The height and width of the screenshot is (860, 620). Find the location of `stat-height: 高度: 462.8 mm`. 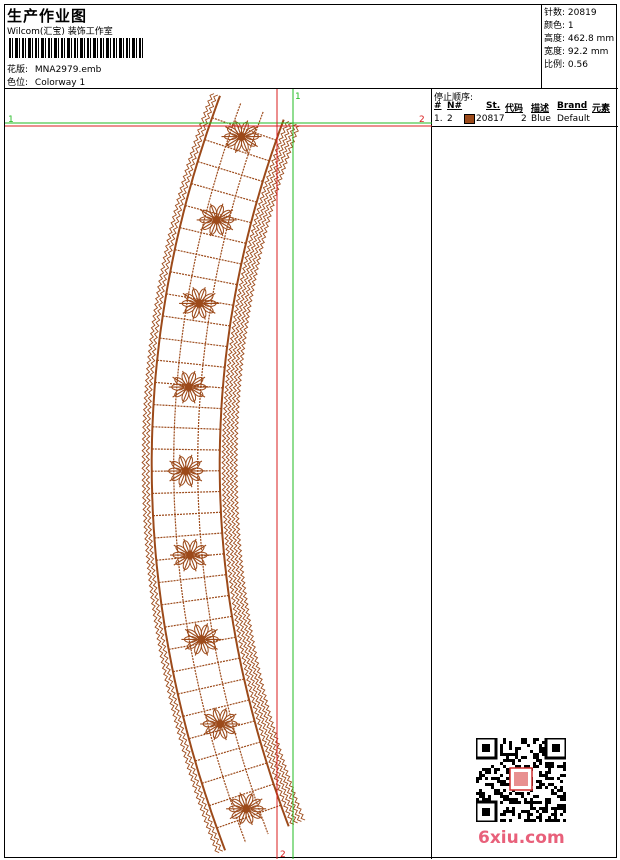

stat-height: 高度: 462.8 mm is located at coordinates (579, 39).